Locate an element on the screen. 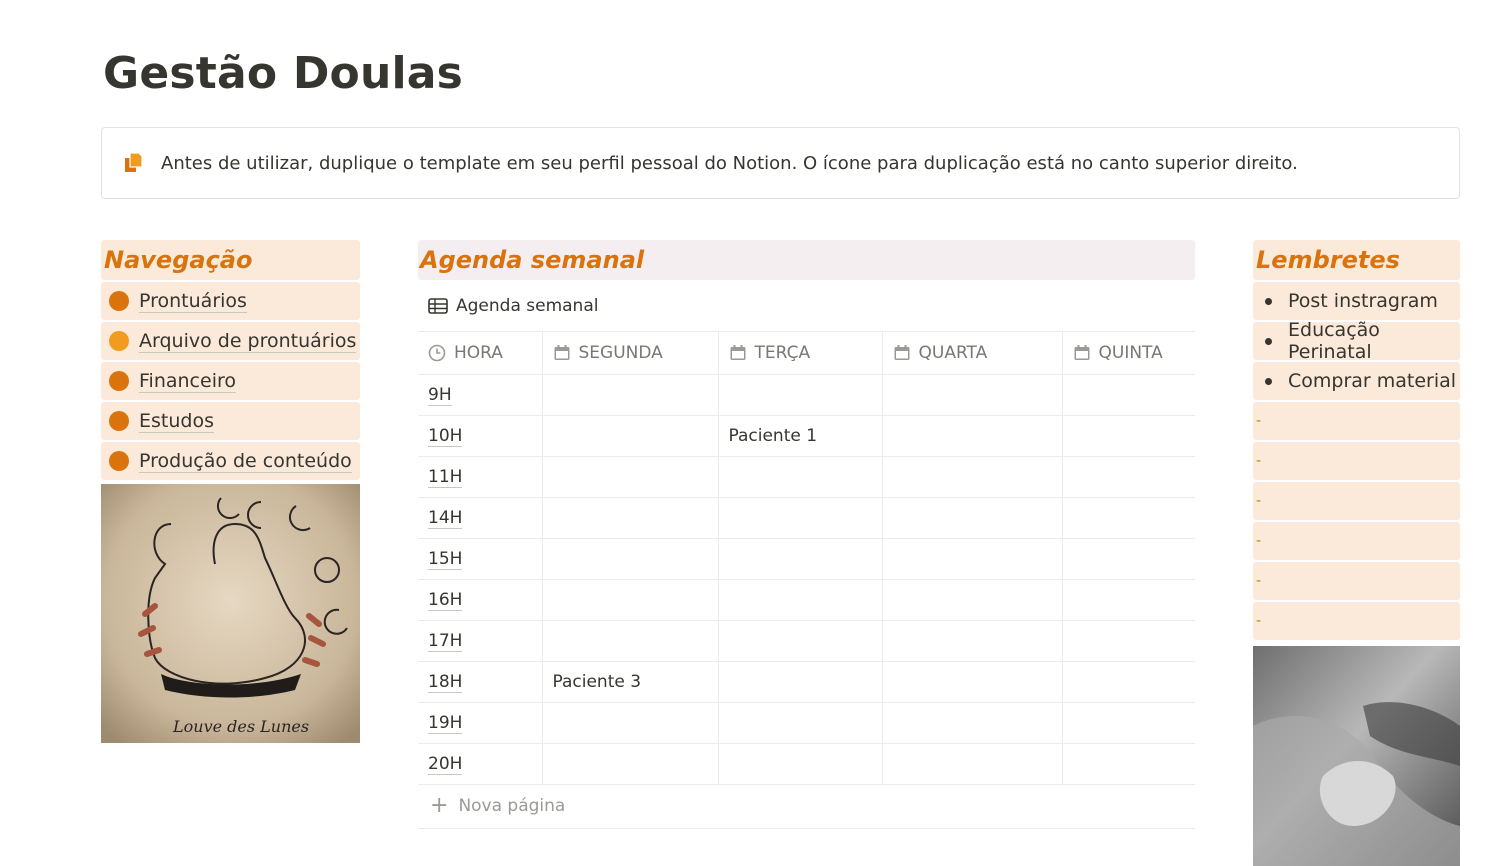  nav-item-prontuarios: Prontuários is located at coordinates (230, 301).